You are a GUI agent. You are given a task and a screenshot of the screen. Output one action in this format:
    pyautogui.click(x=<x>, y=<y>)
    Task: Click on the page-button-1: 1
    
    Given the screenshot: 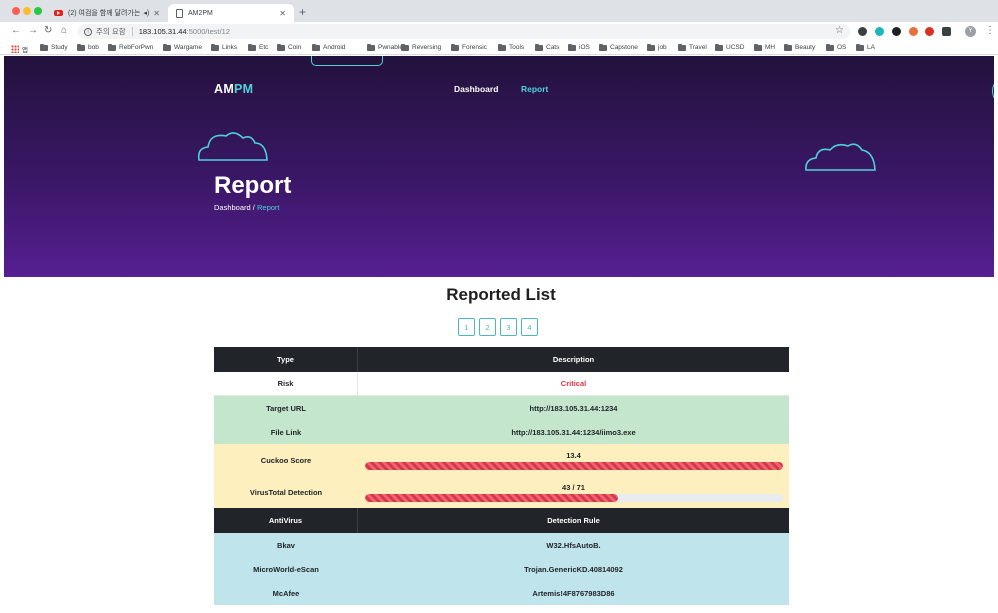 What is the action you would take?
    pyautogui.click(x=466, y=327)
    